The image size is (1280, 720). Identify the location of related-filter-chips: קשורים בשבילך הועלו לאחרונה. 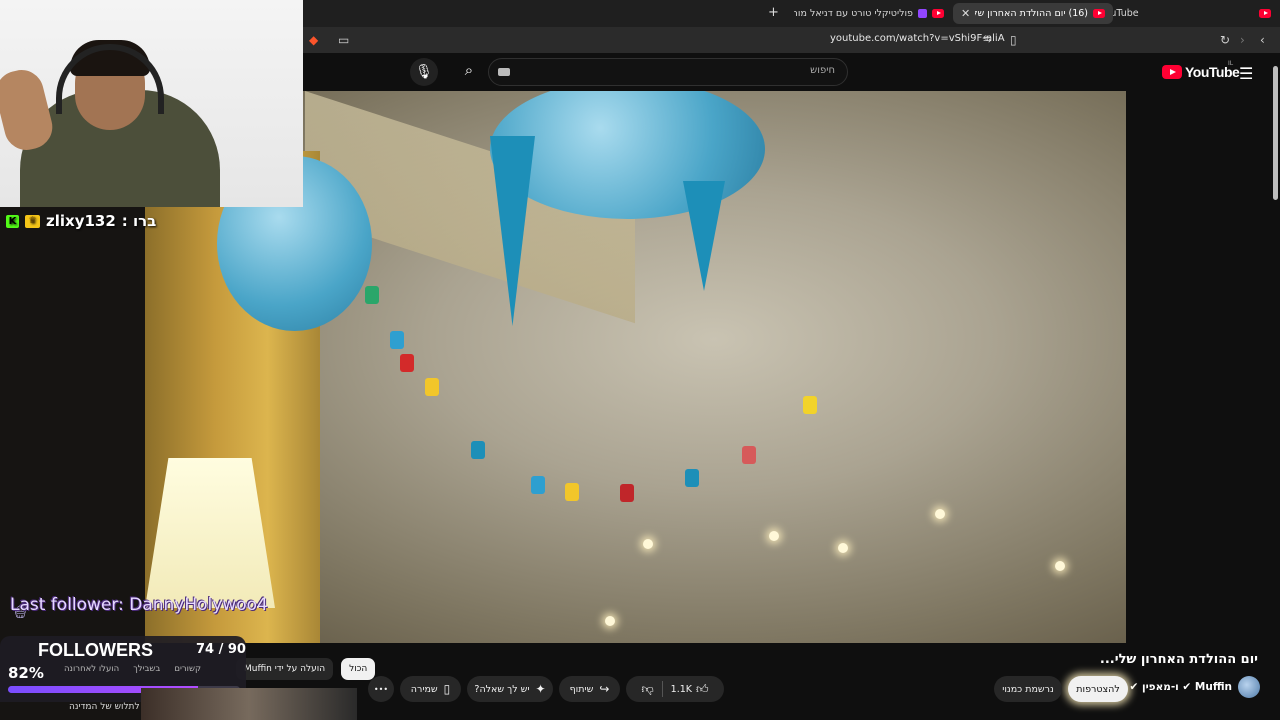
(132, 669).